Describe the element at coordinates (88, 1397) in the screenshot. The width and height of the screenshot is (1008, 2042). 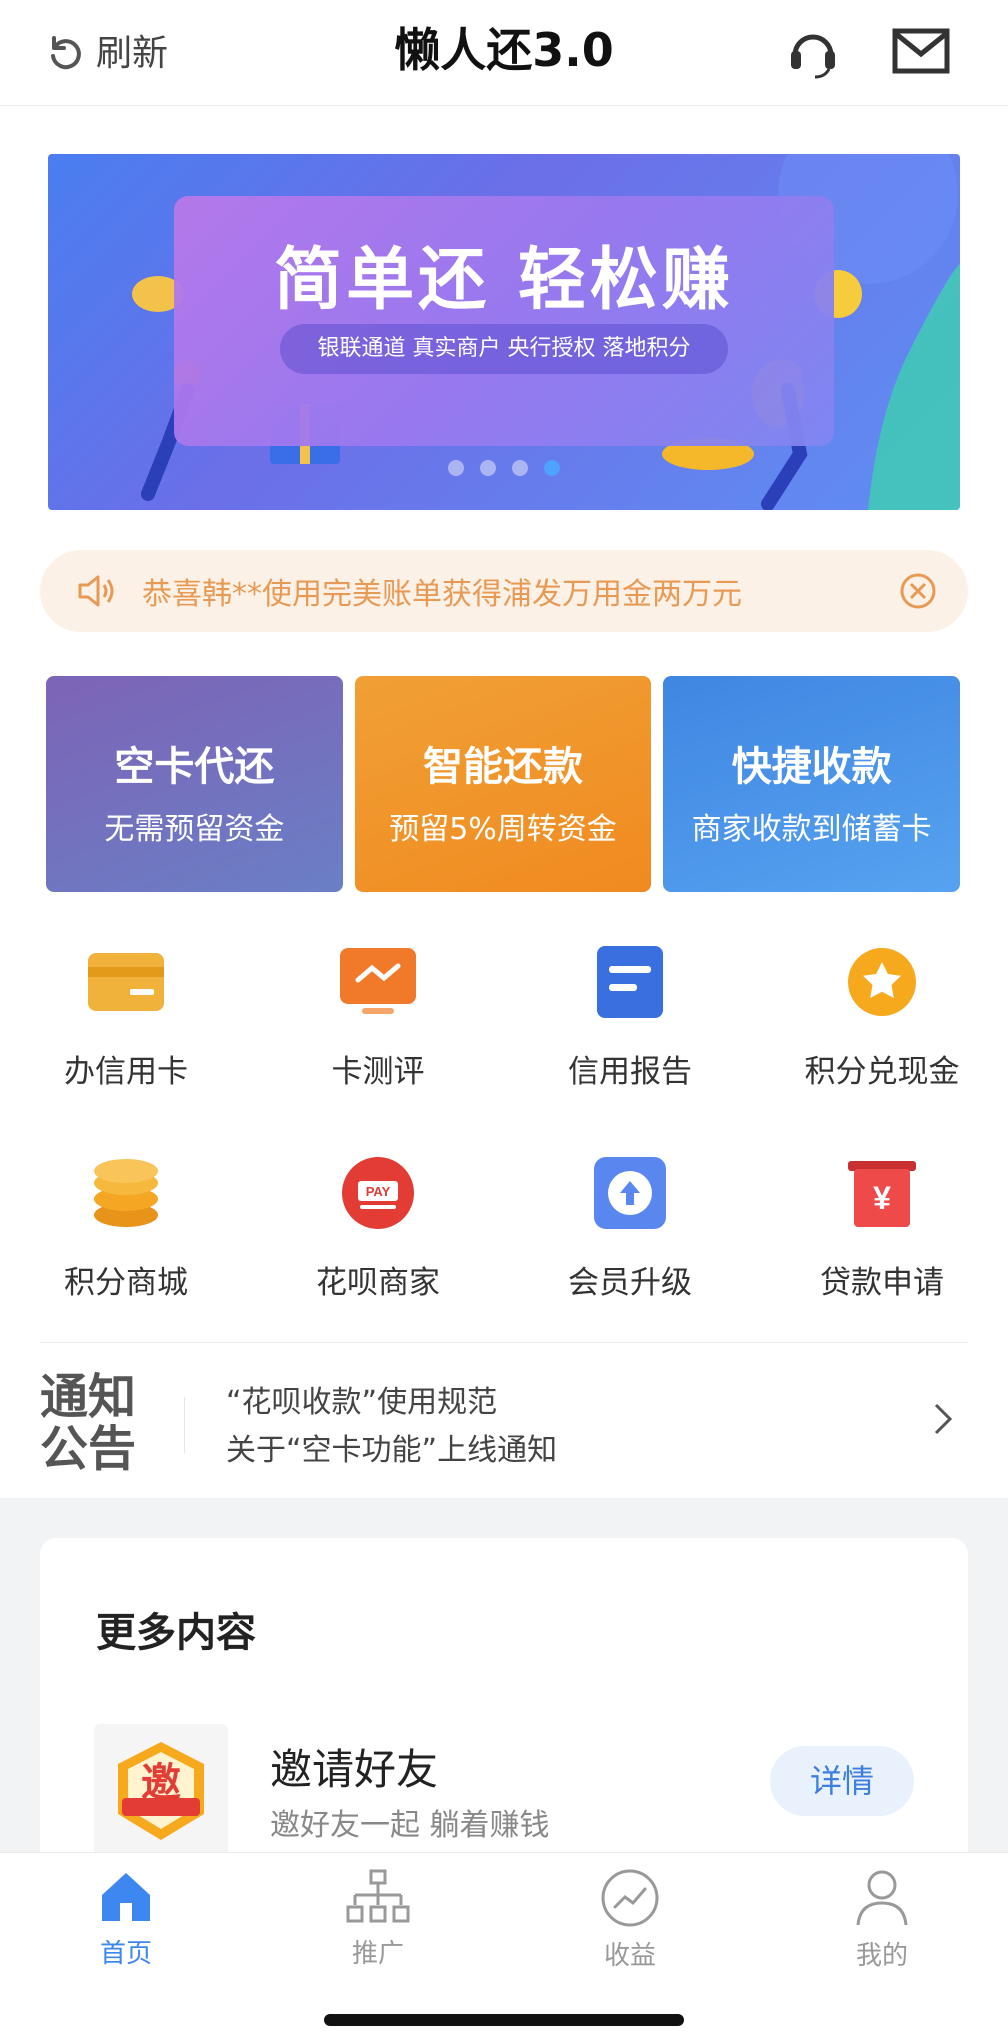
I see `announcement-logo-line1: 通知` at that location.